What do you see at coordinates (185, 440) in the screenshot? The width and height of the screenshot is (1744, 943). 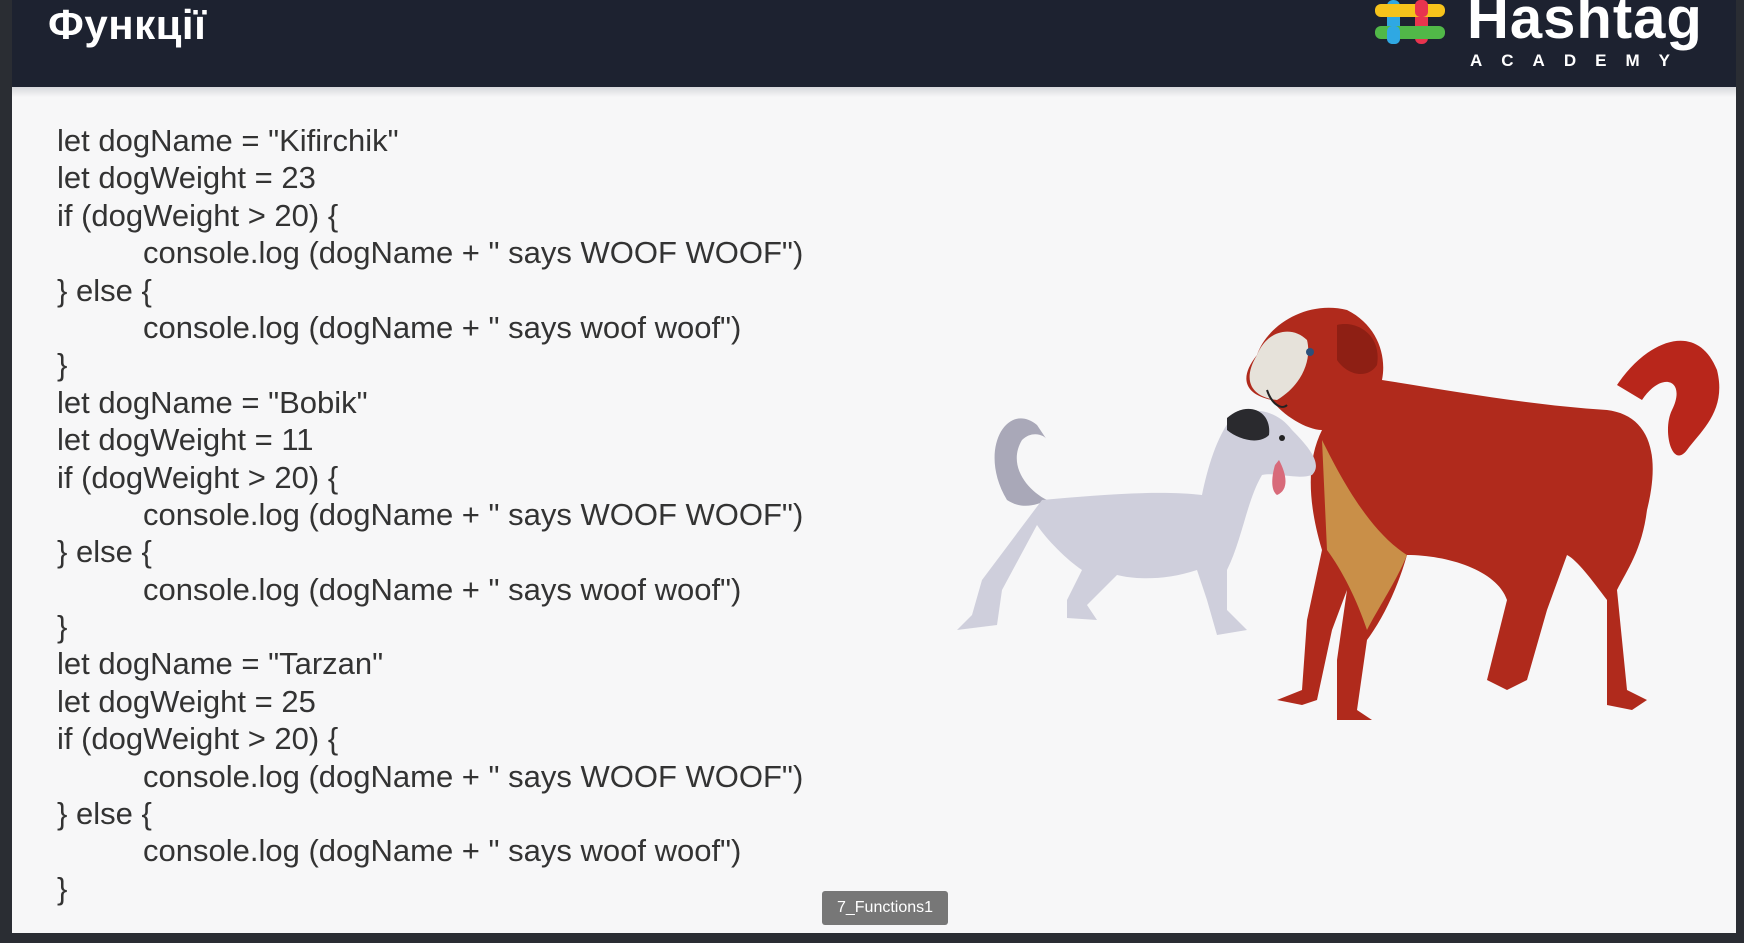 I see `code-line: let dogWeight = 11` at bounding box center [185, 440].